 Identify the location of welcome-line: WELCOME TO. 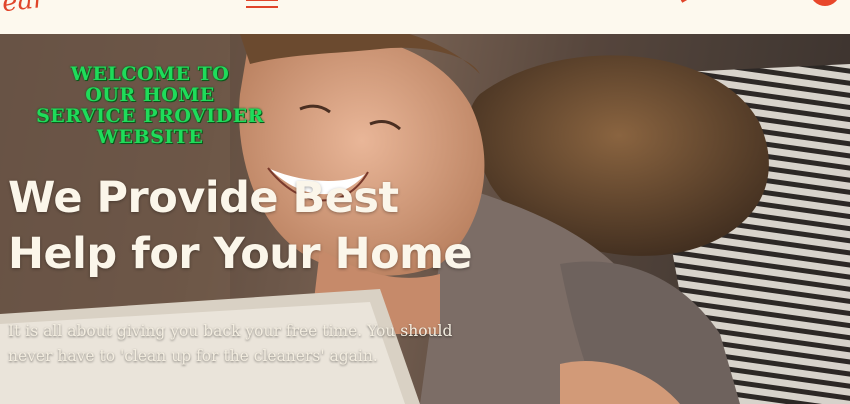
(150, 74).